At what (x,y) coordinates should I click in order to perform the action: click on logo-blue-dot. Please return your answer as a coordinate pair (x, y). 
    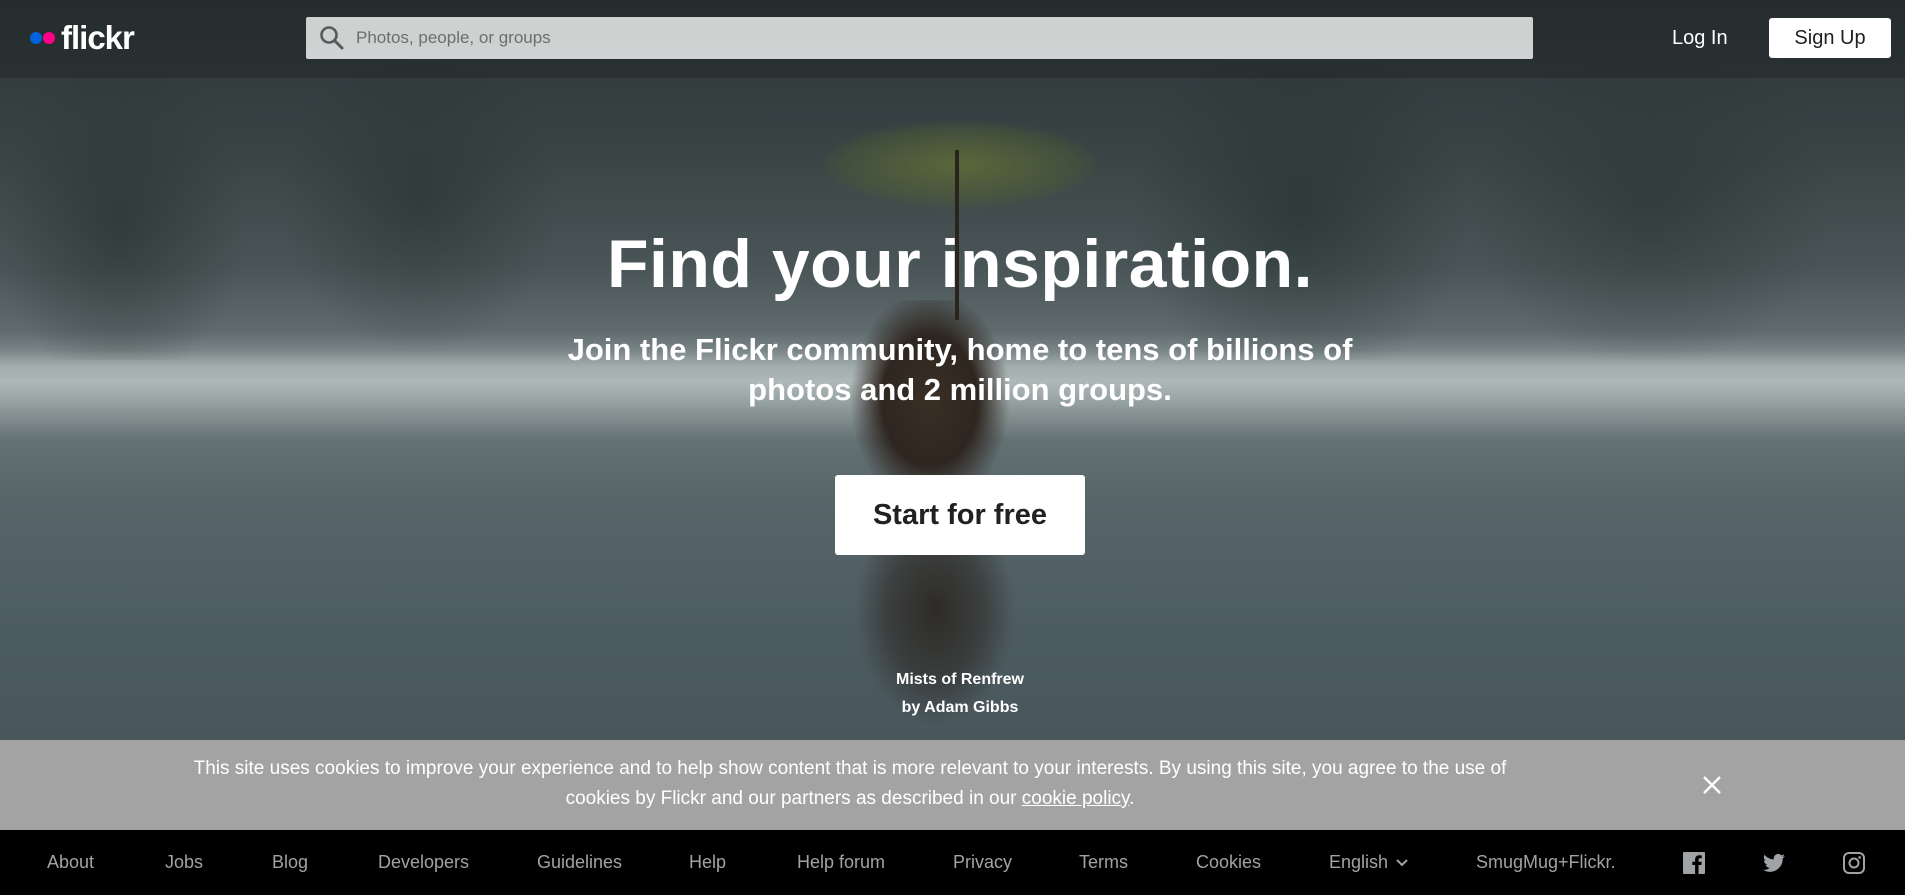
    Looking at the image, I should click on (36, 38).